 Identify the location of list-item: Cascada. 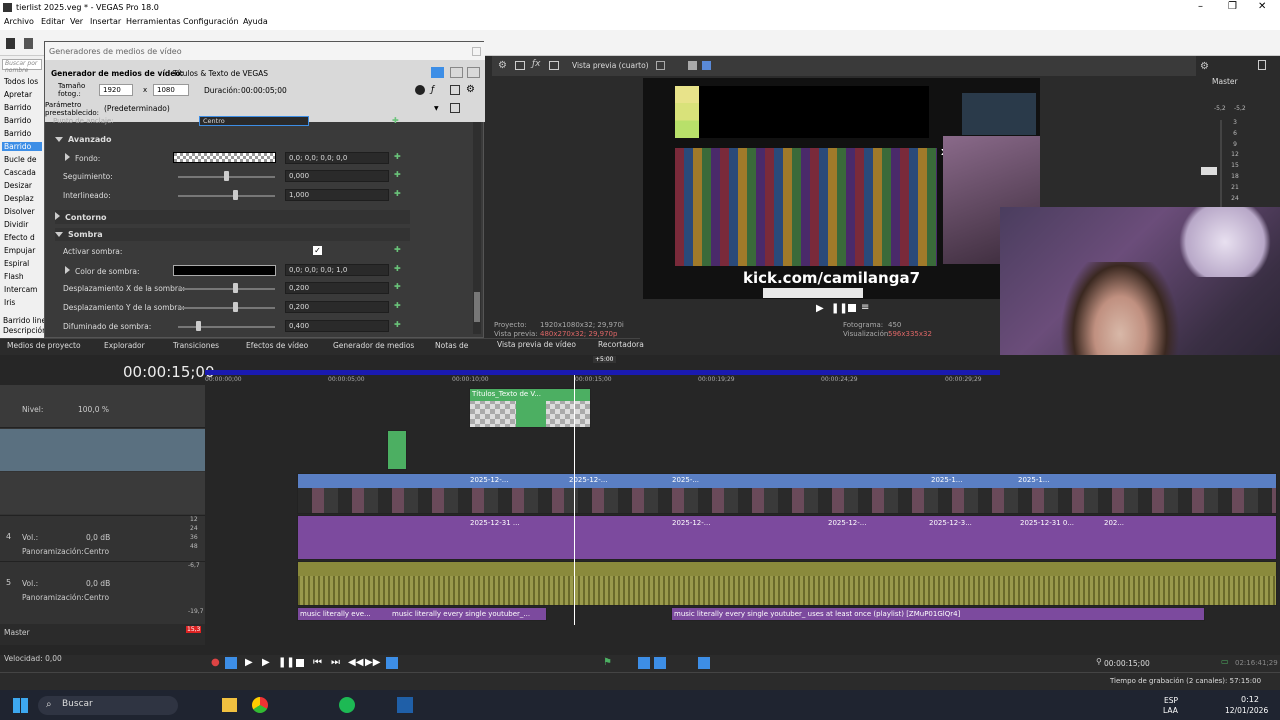
(20, 172).